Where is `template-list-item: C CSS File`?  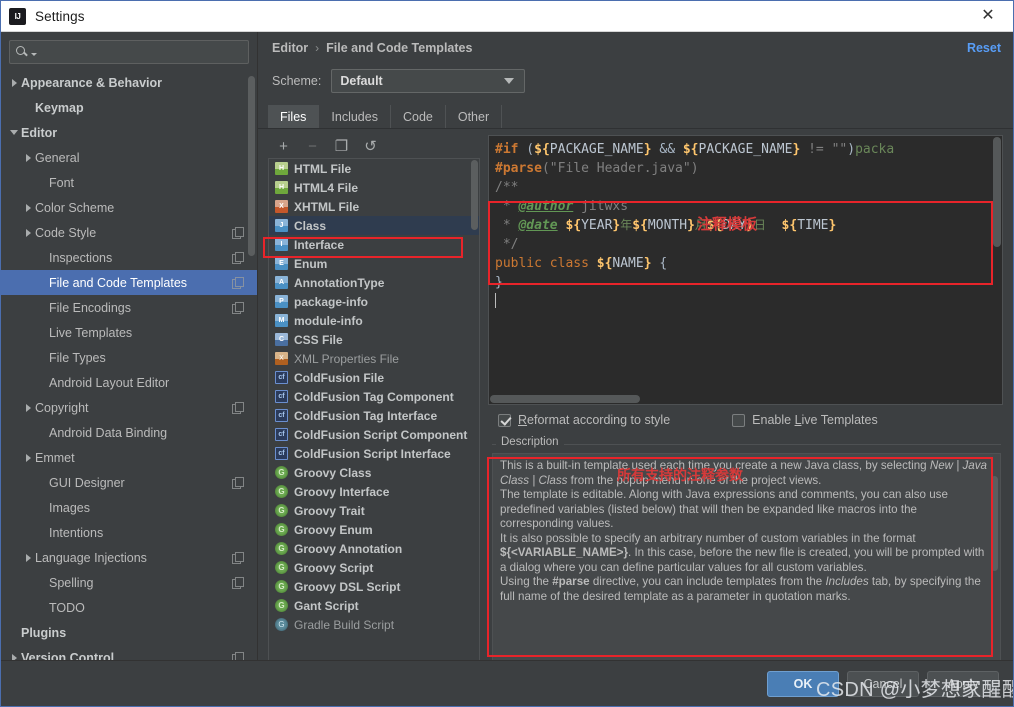
template-list-item: C CSS File is located at coordinates (374, 339).